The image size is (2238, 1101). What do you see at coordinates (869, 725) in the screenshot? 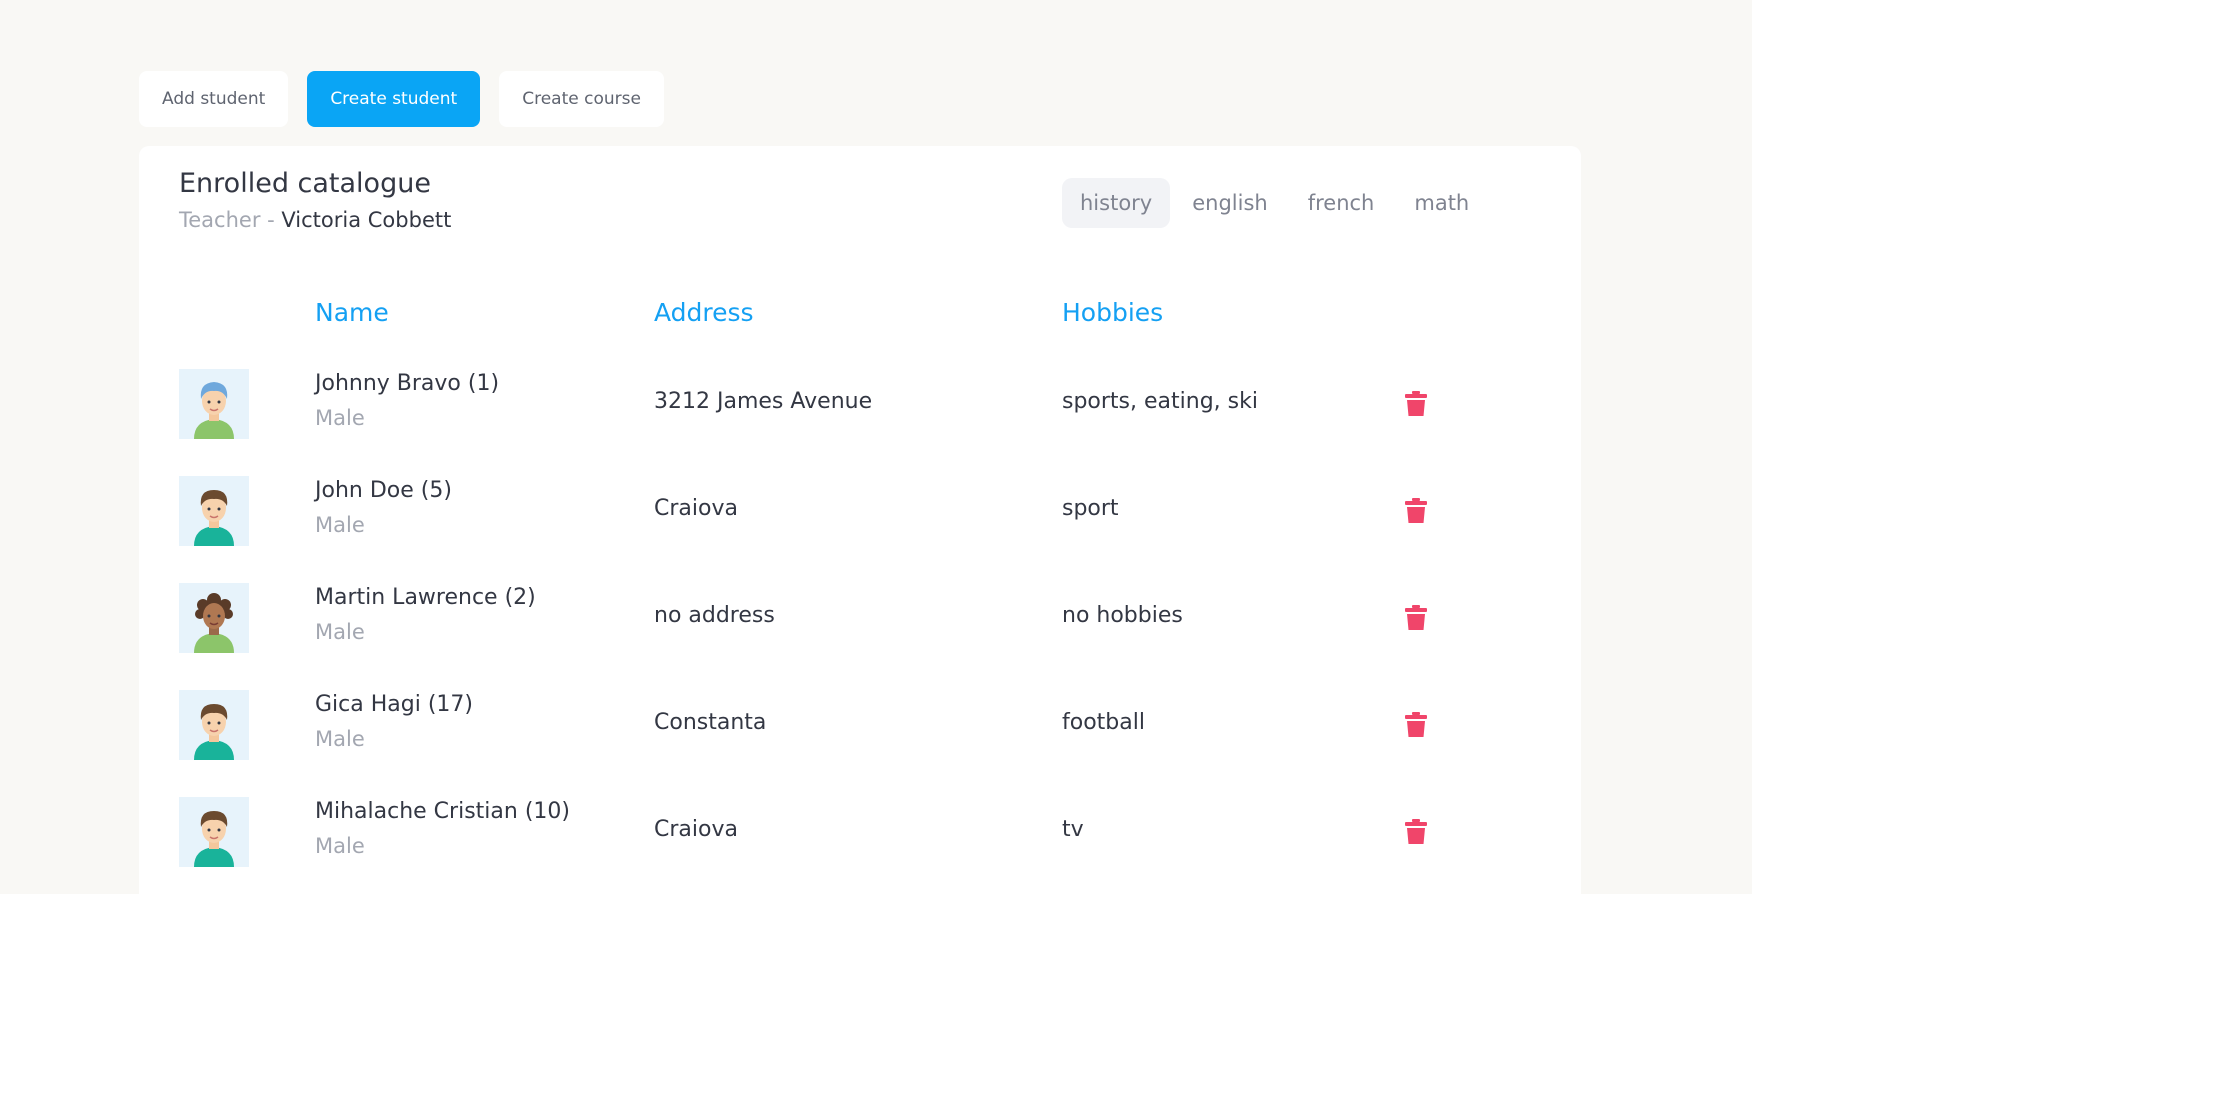
I see `table-row: Gica Hagi (17) Male Constanta football` at bounding box center [869, 725].